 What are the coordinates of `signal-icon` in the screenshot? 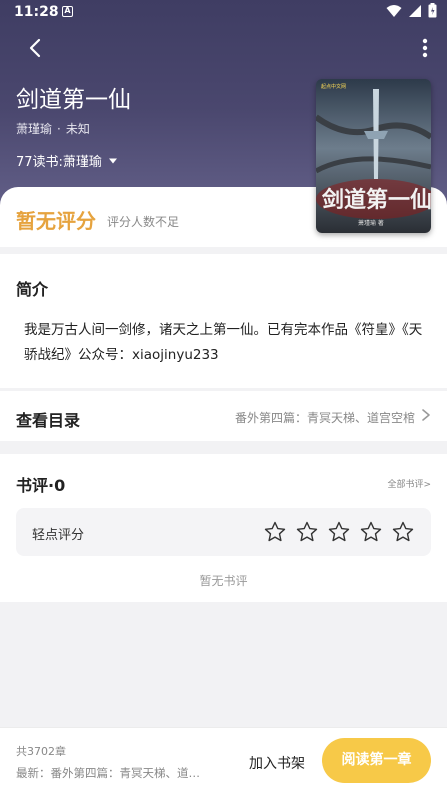 It's located at (415, 10).